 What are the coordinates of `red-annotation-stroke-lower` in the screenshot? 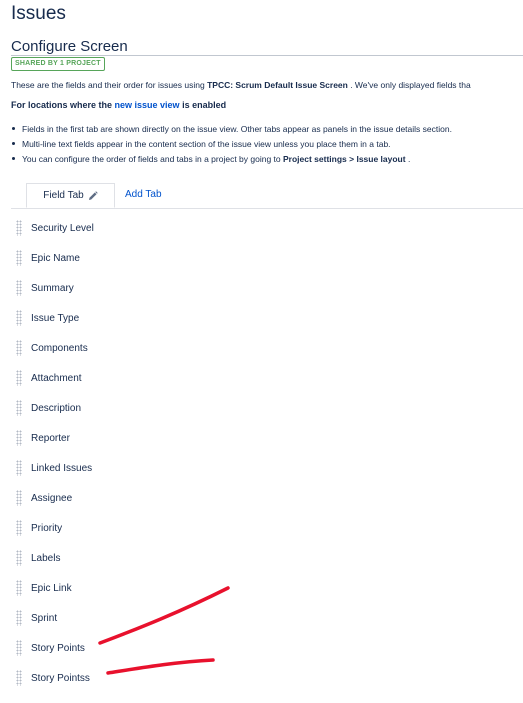 It's located at (160, 666).